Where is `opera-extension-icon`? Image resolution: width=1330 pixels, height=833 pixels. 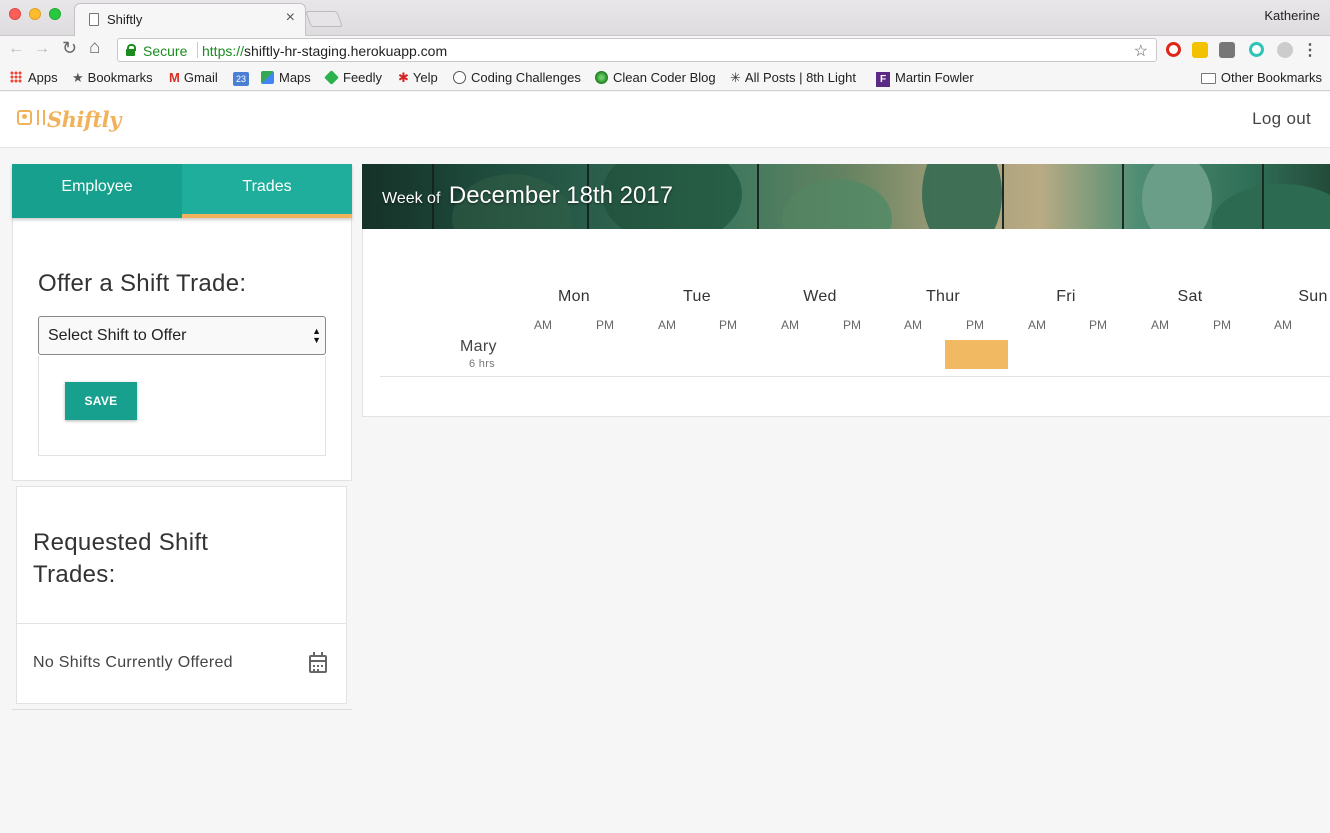
opera-extension-icon is located at coordinates (1173, 49).